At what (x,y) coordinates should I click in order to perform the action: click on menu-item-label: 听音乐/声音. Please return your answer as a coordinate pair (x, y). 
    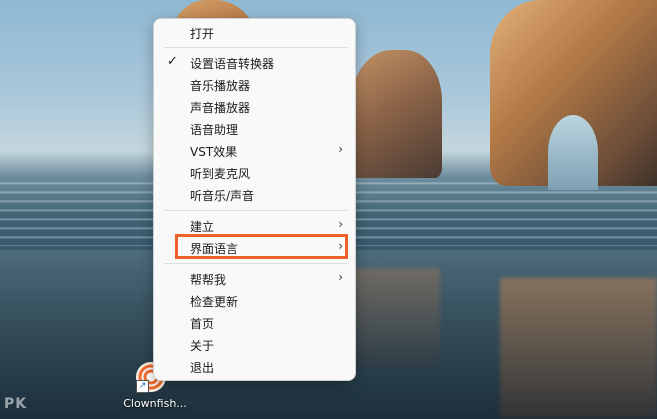
    Looking at the image, I should click on (222, 196).